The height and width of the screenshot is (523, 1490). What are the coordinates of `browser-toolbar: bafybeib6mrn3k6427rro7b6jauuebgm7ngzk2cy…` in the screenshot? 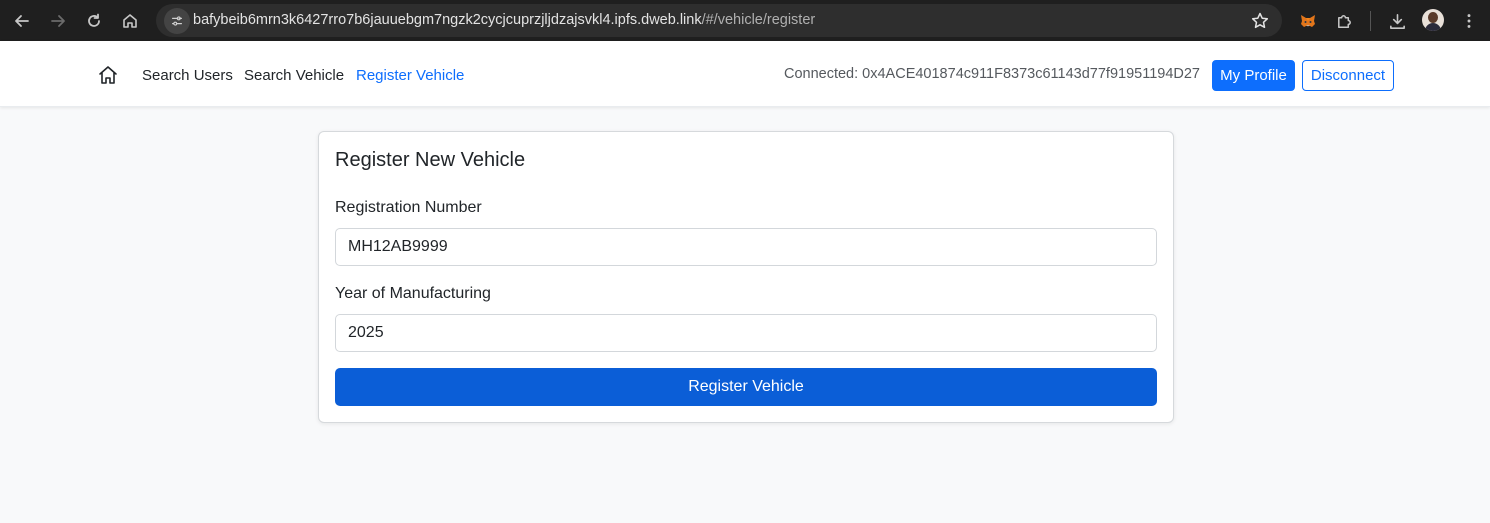 It's located at (745, 20).